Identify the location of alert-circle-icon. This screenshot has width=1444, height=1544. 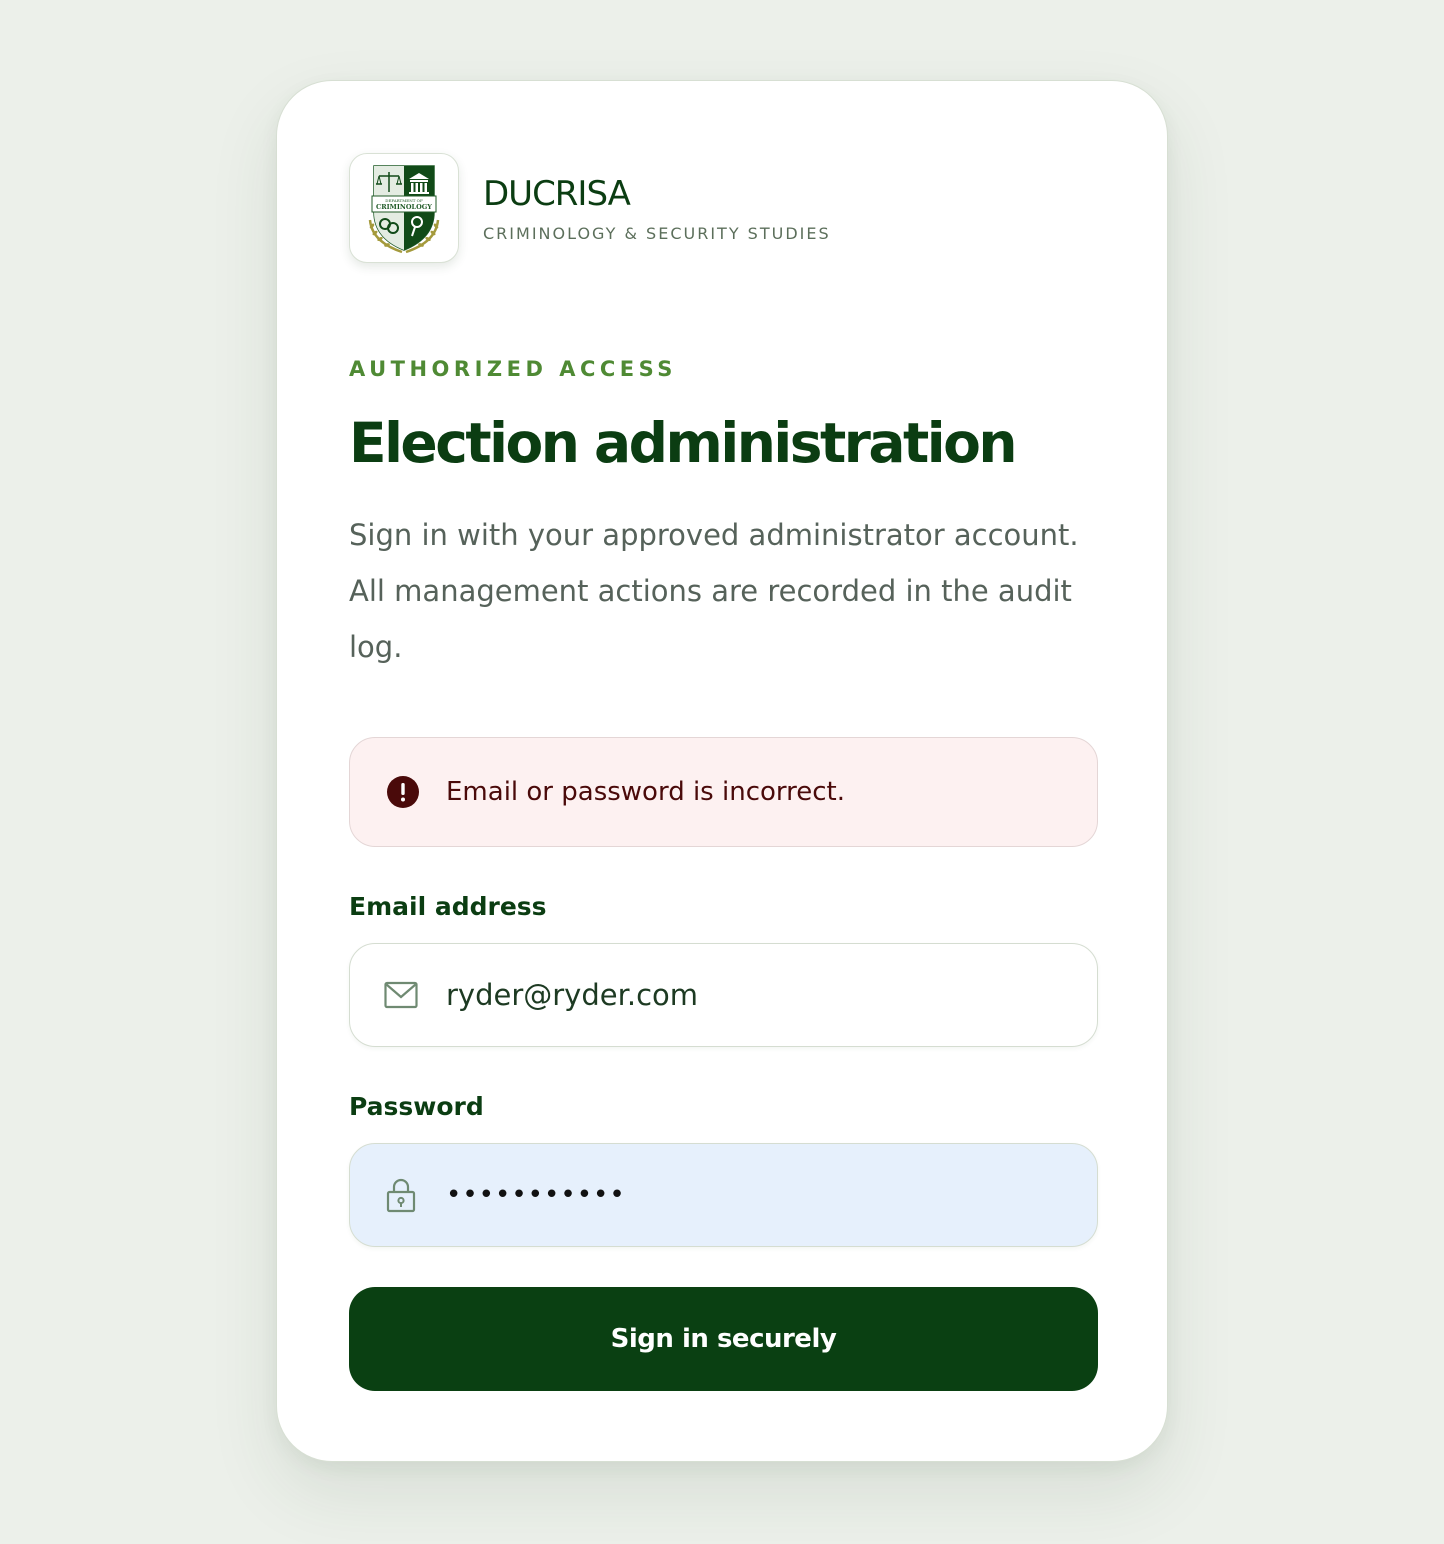
(403, 792).